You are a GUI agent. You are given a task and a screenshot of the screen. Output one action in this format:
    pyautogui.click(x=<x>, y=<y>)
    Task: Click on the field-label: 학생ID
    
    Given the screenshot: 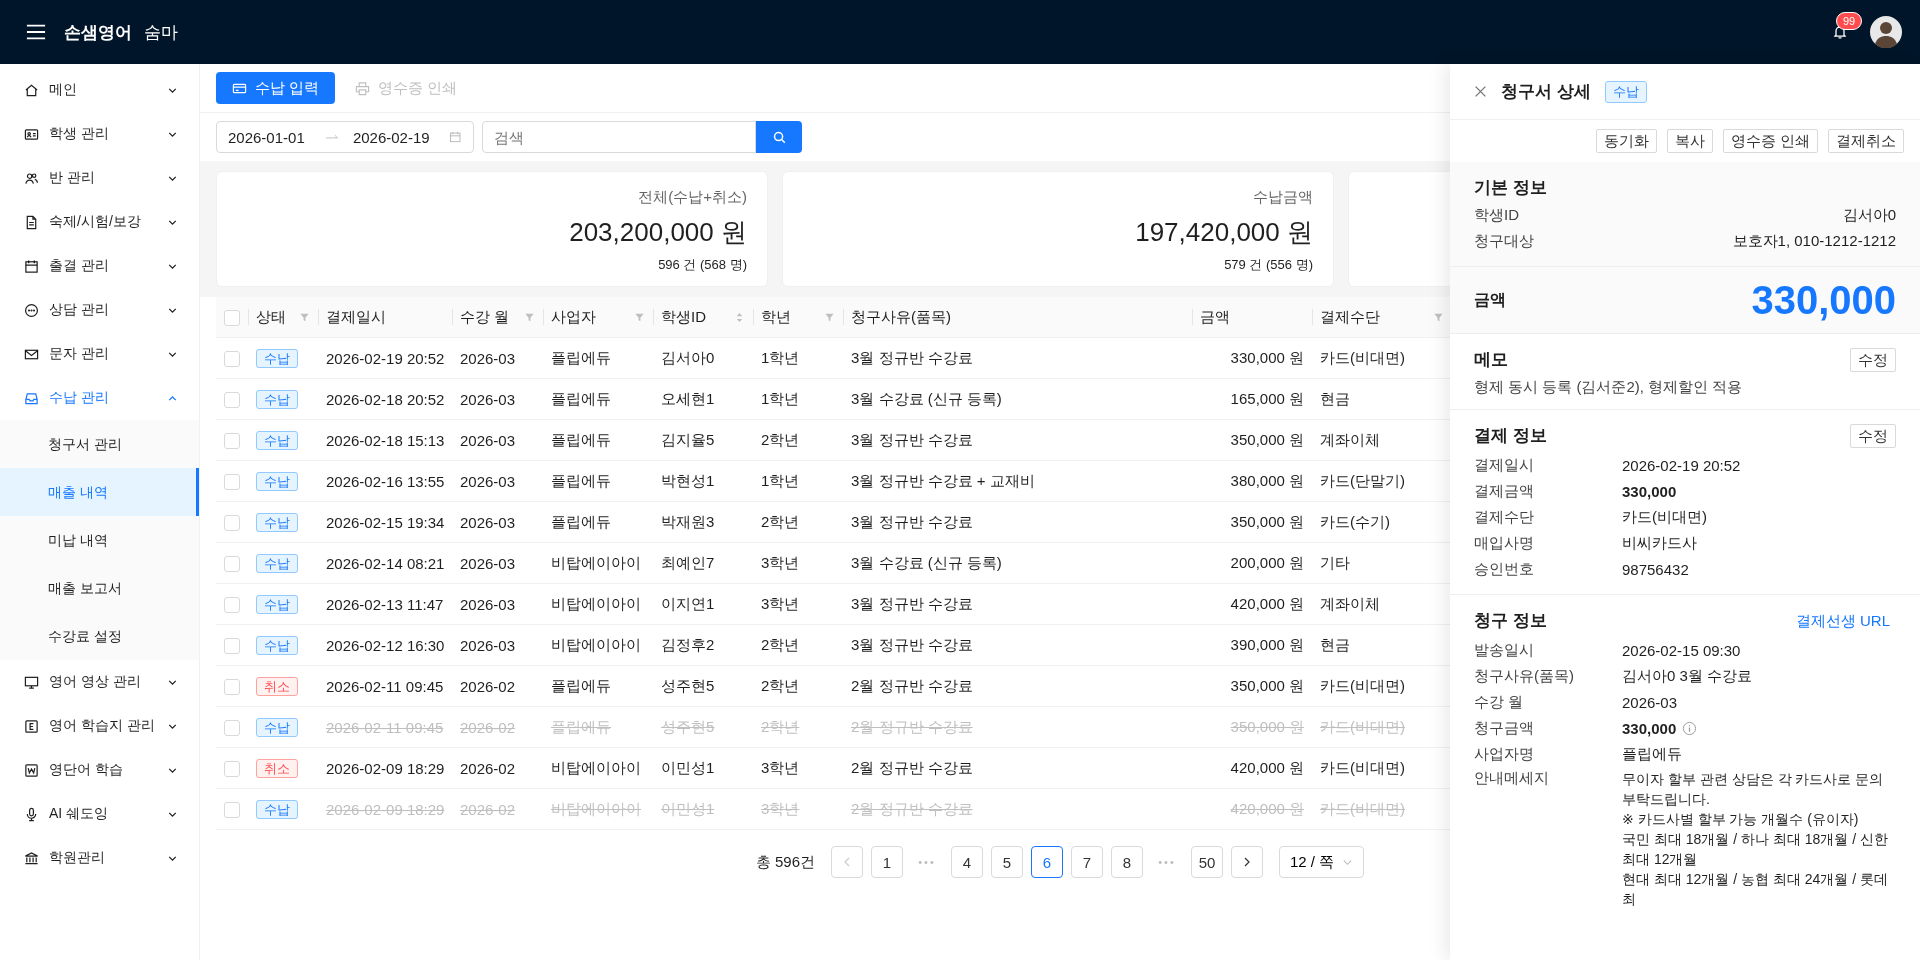 What is the action you would take?
    pyautogui.click(x=1496, y=215)
    